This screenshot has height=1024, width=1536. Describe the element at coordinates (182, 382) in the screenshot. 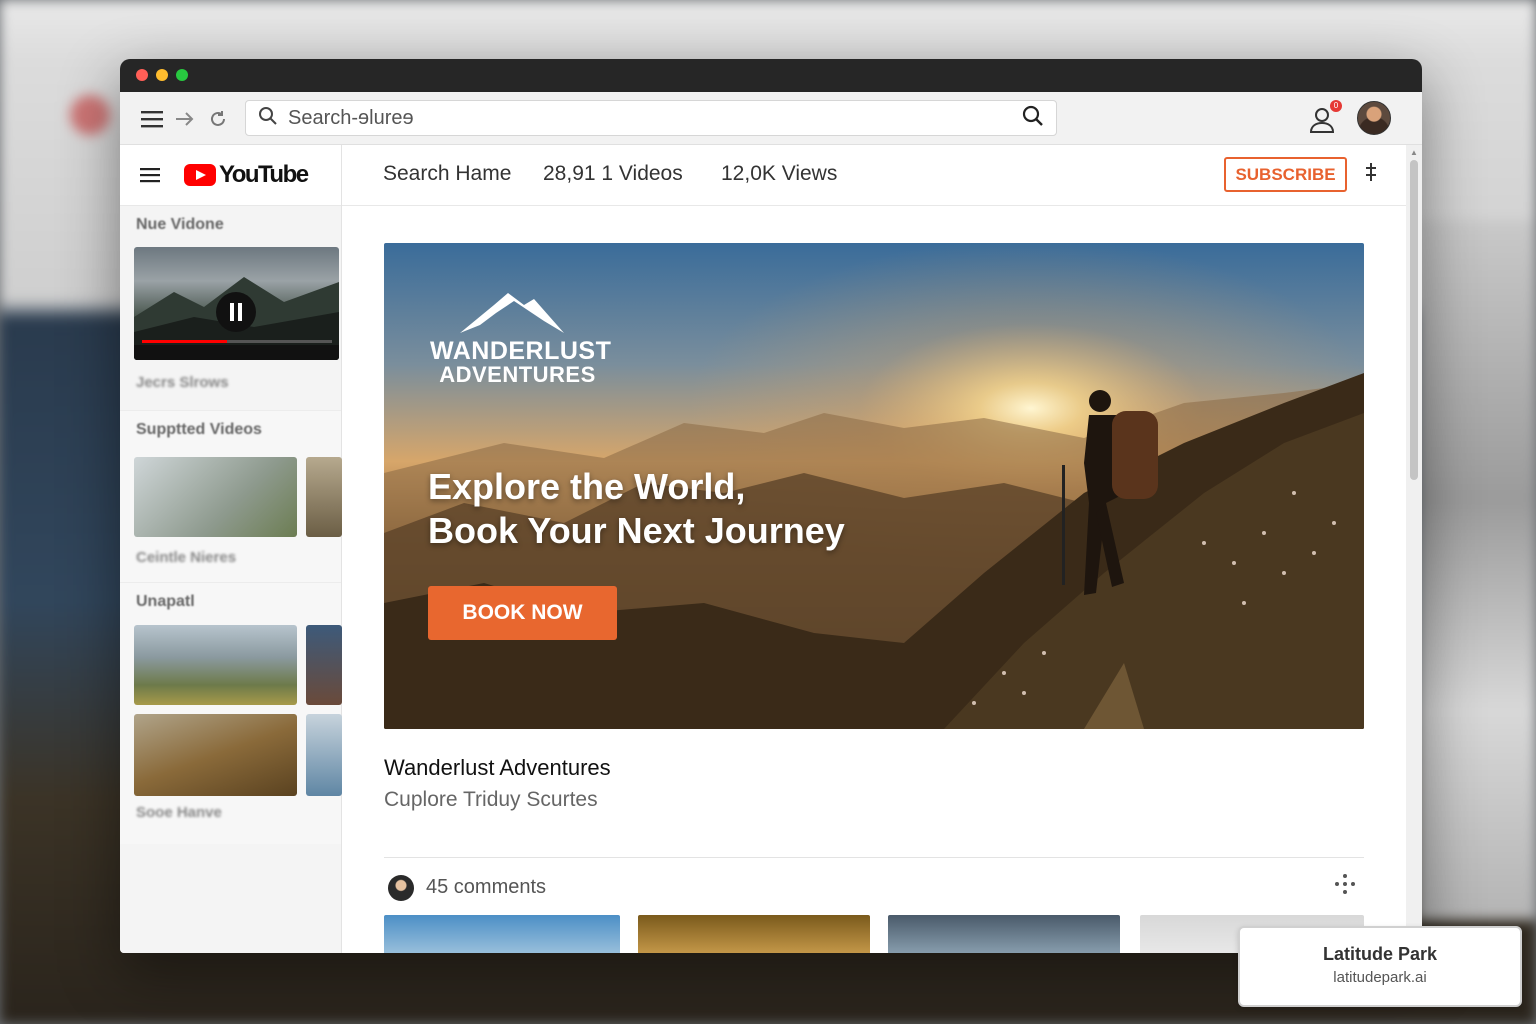

I see `sidebar-caption: Jecrs Slrows` at that location.